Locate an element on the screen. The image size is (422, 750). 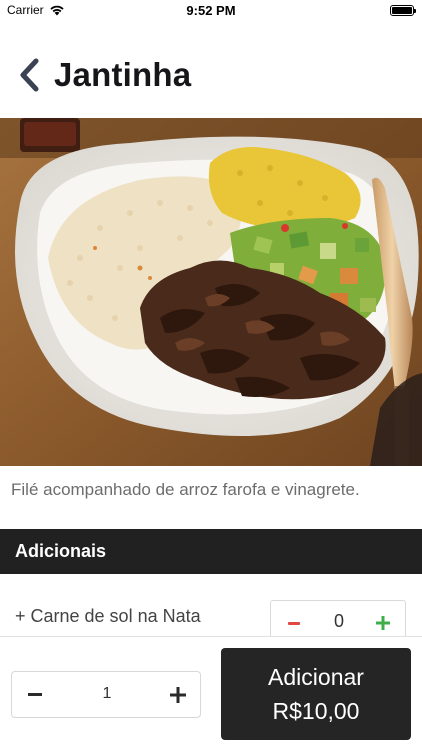
back-button is located at coordinates (29, 75).